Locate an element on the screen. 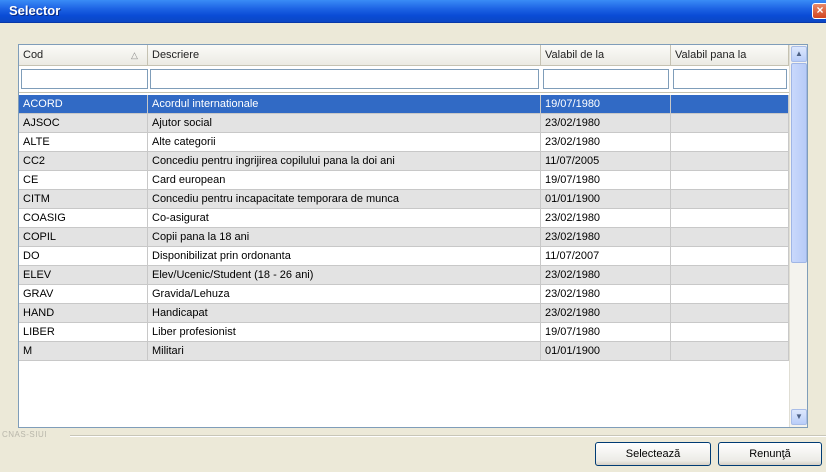  column-header-cod: Cod △ is located at coordinates (83, 55).